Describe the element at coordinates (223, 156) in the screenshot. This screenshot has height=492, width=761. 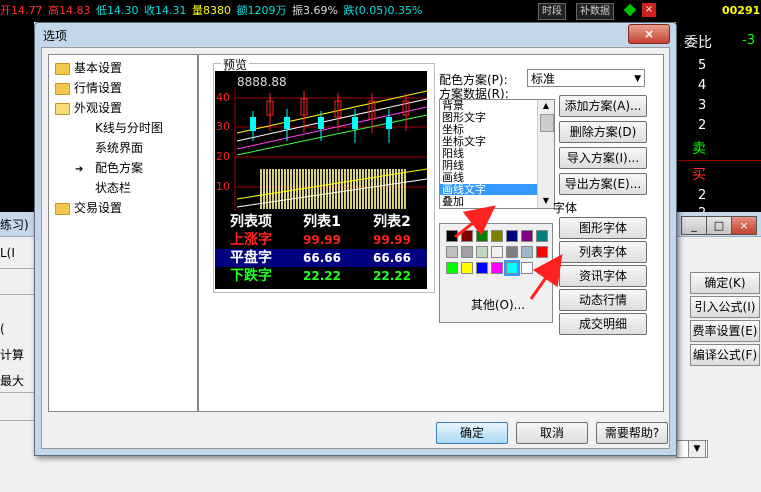
I see `y-tick: 20` at that location.